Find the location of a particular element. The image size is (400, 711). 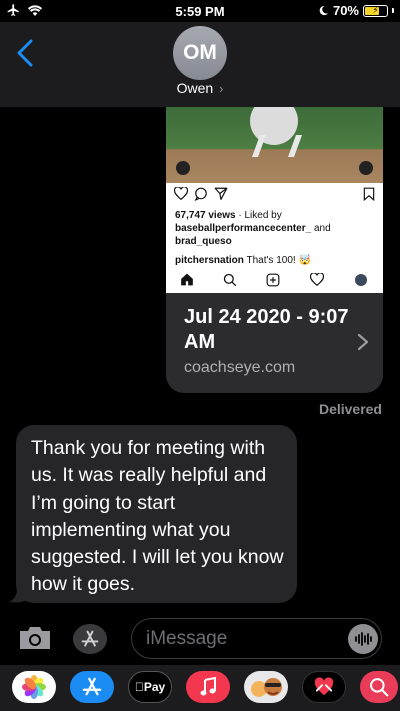

contact-avatar: OM is located at coordinates (200, 53).